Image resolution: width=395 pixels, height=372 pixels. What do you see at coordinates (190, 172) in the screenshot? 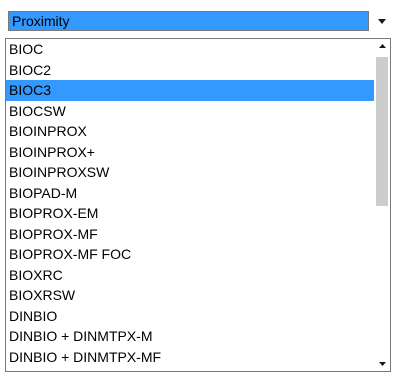
I see `list-item: BIOINPROXSW` at bounding box center [190, 172].